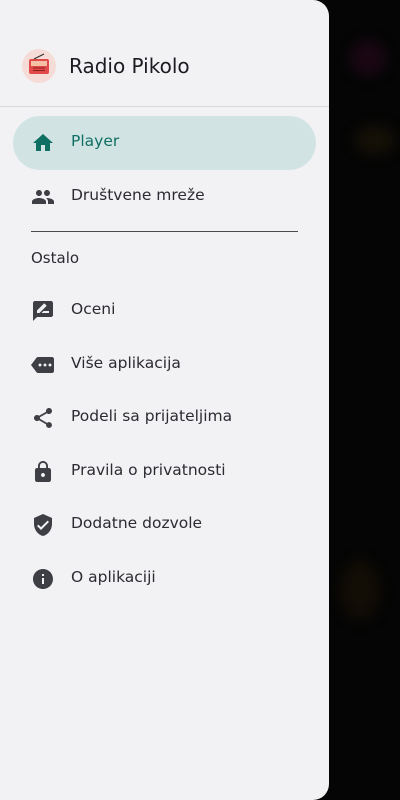 Image resolution: width=400 pixels, height=800 pixels. I want to click on nav-item-label: Oceni, so click(93, 309).